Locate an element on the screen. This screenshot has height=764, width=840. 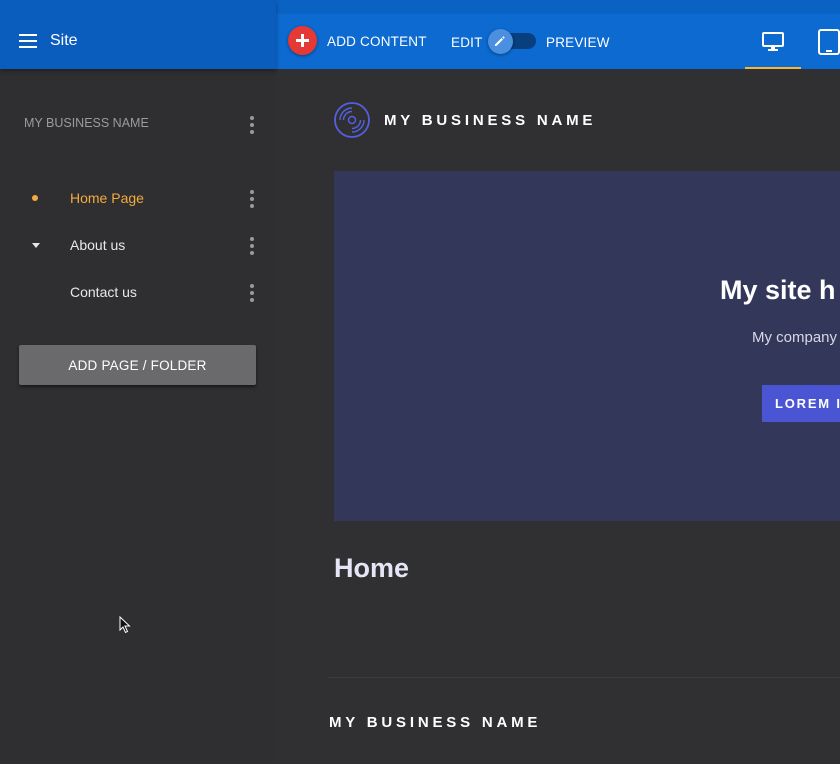
hero-subtitle: My company is located at coordinates (794, 337).